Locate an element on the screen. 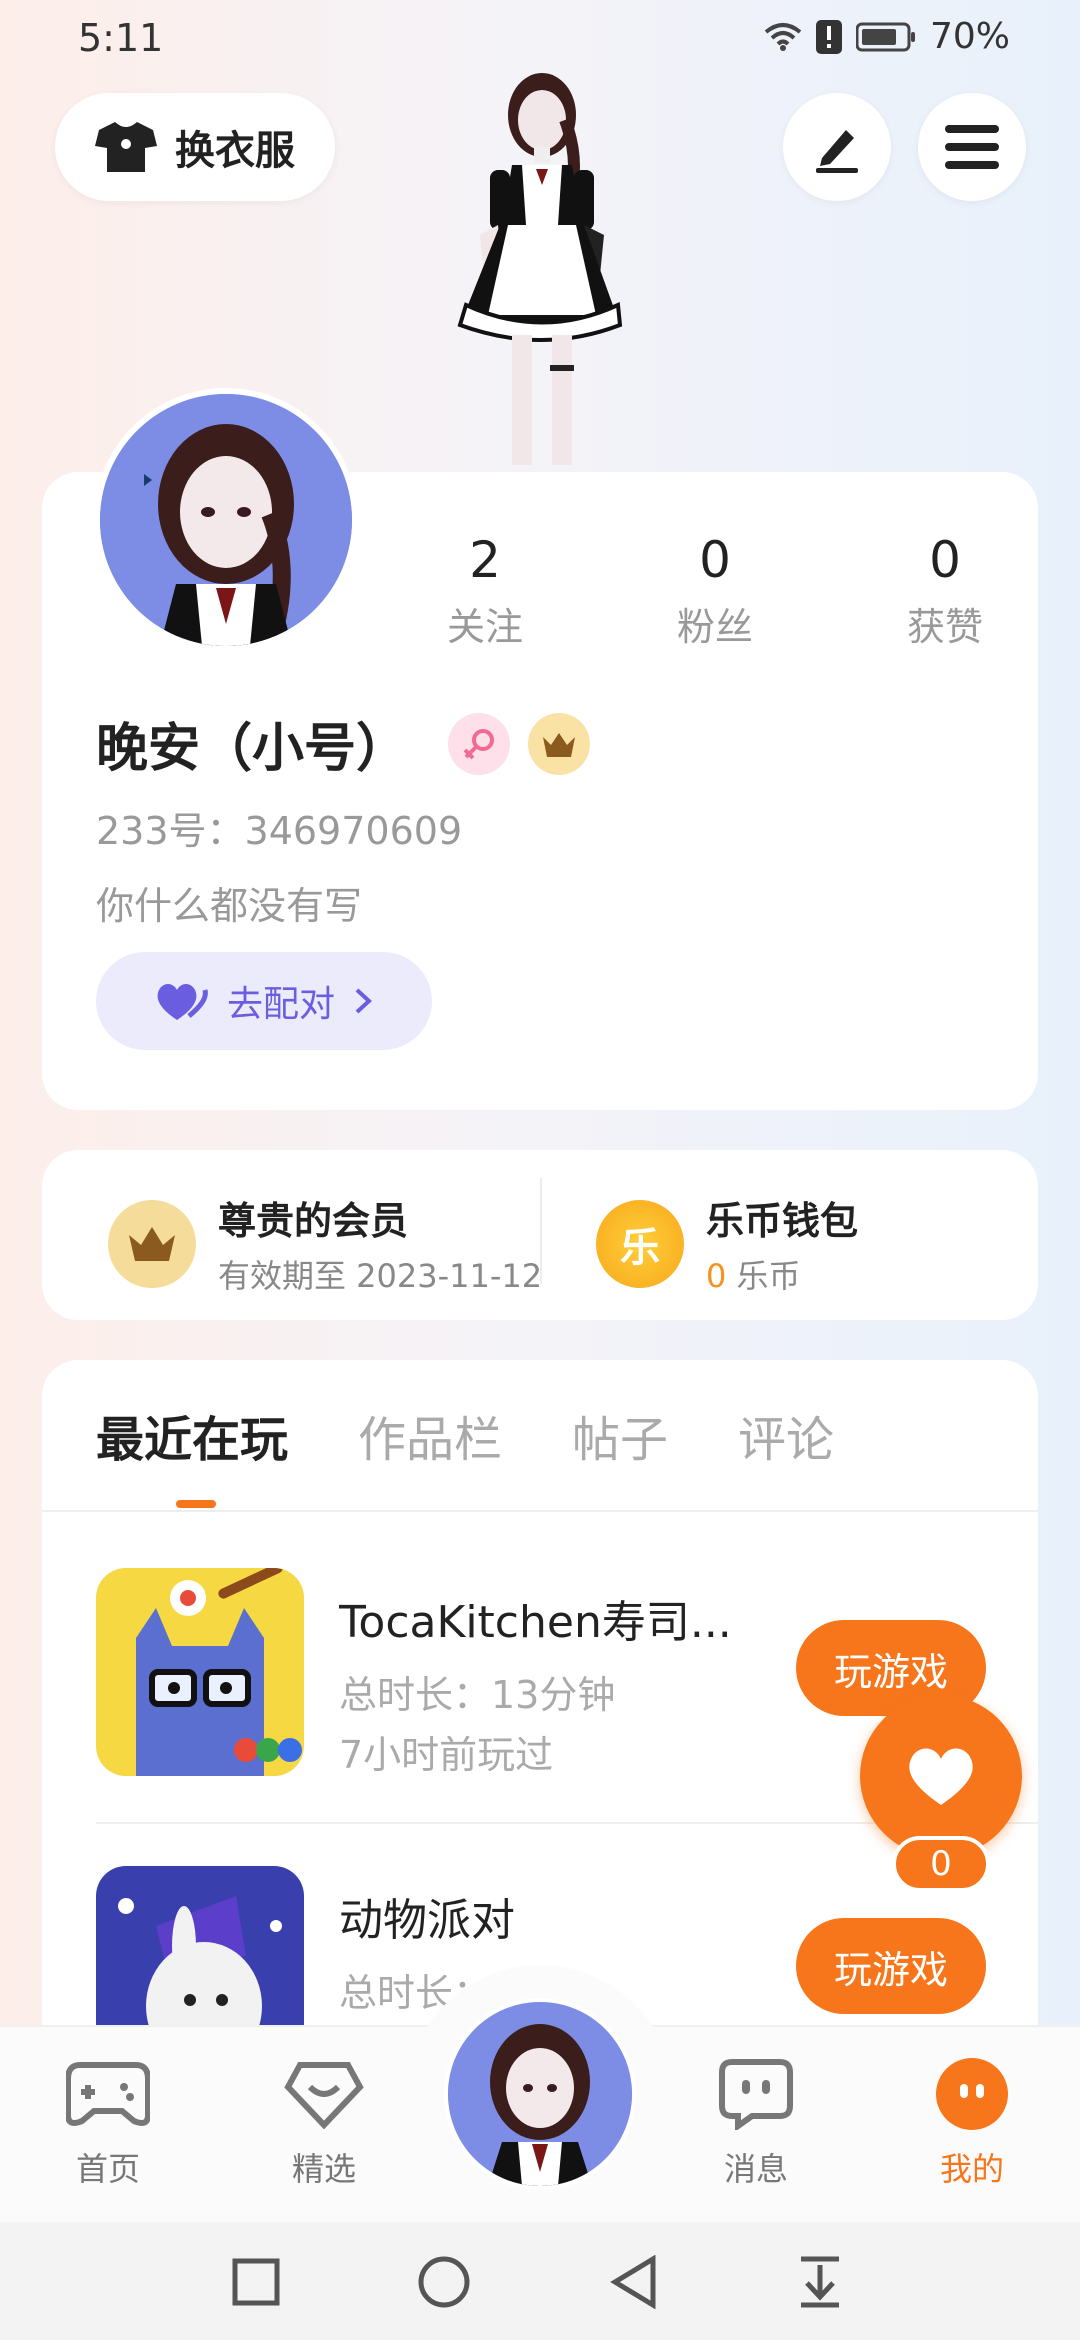  profile-avatar is located at coordinates (226, 520).